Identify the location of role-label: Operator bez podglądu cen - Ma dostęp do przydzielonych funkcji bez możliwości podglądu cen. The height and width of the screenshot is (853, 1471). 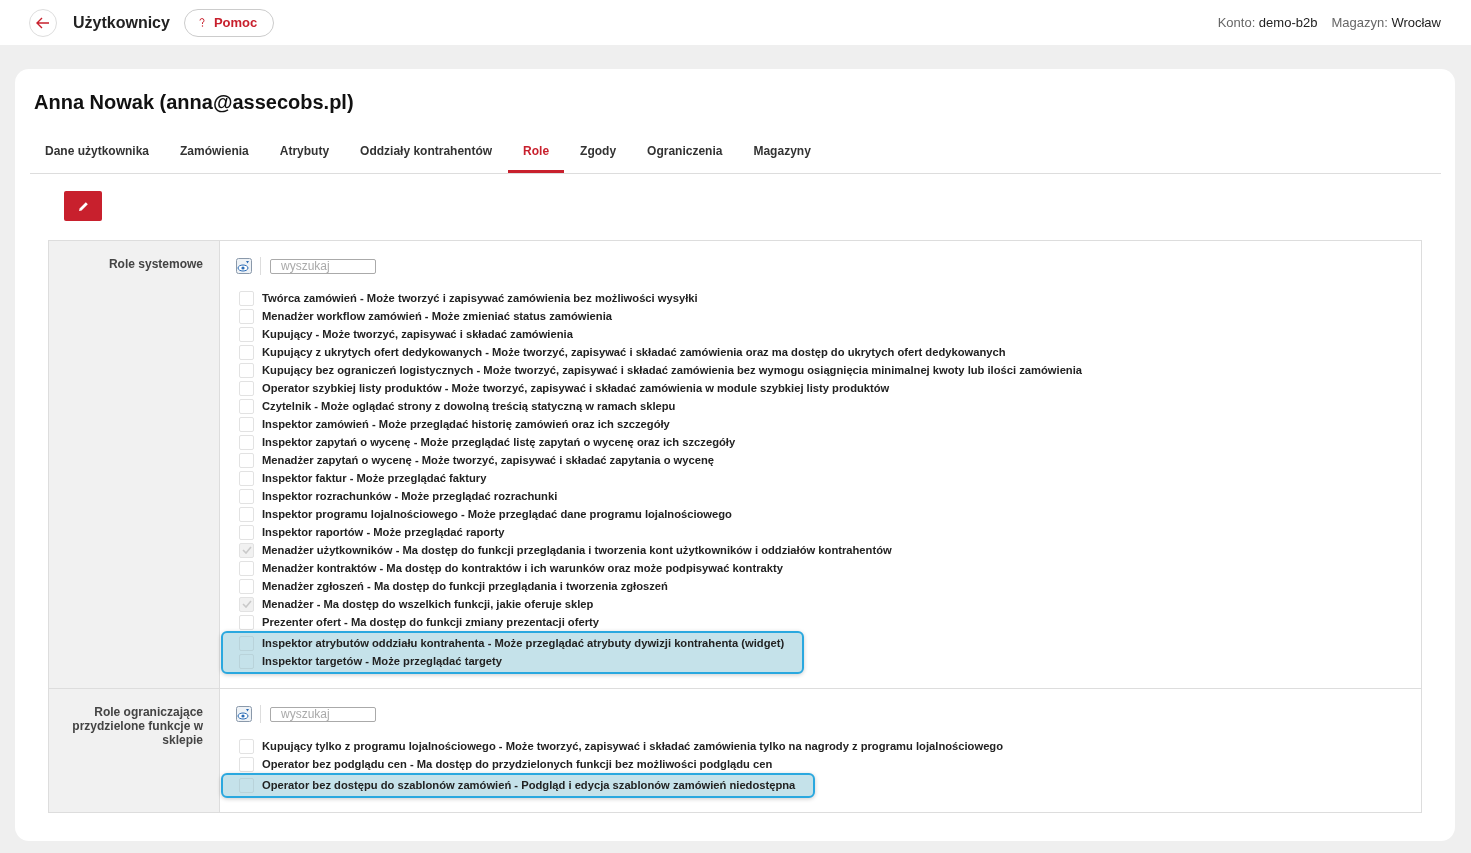
(517, 764).